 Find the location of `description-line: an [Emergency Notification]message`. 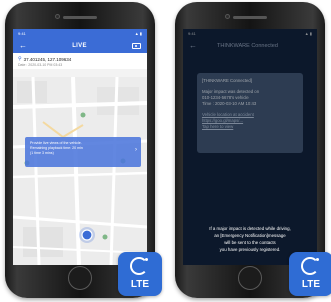

description-line: an [Emergency Notification]message is located at coordinates (250, 235).